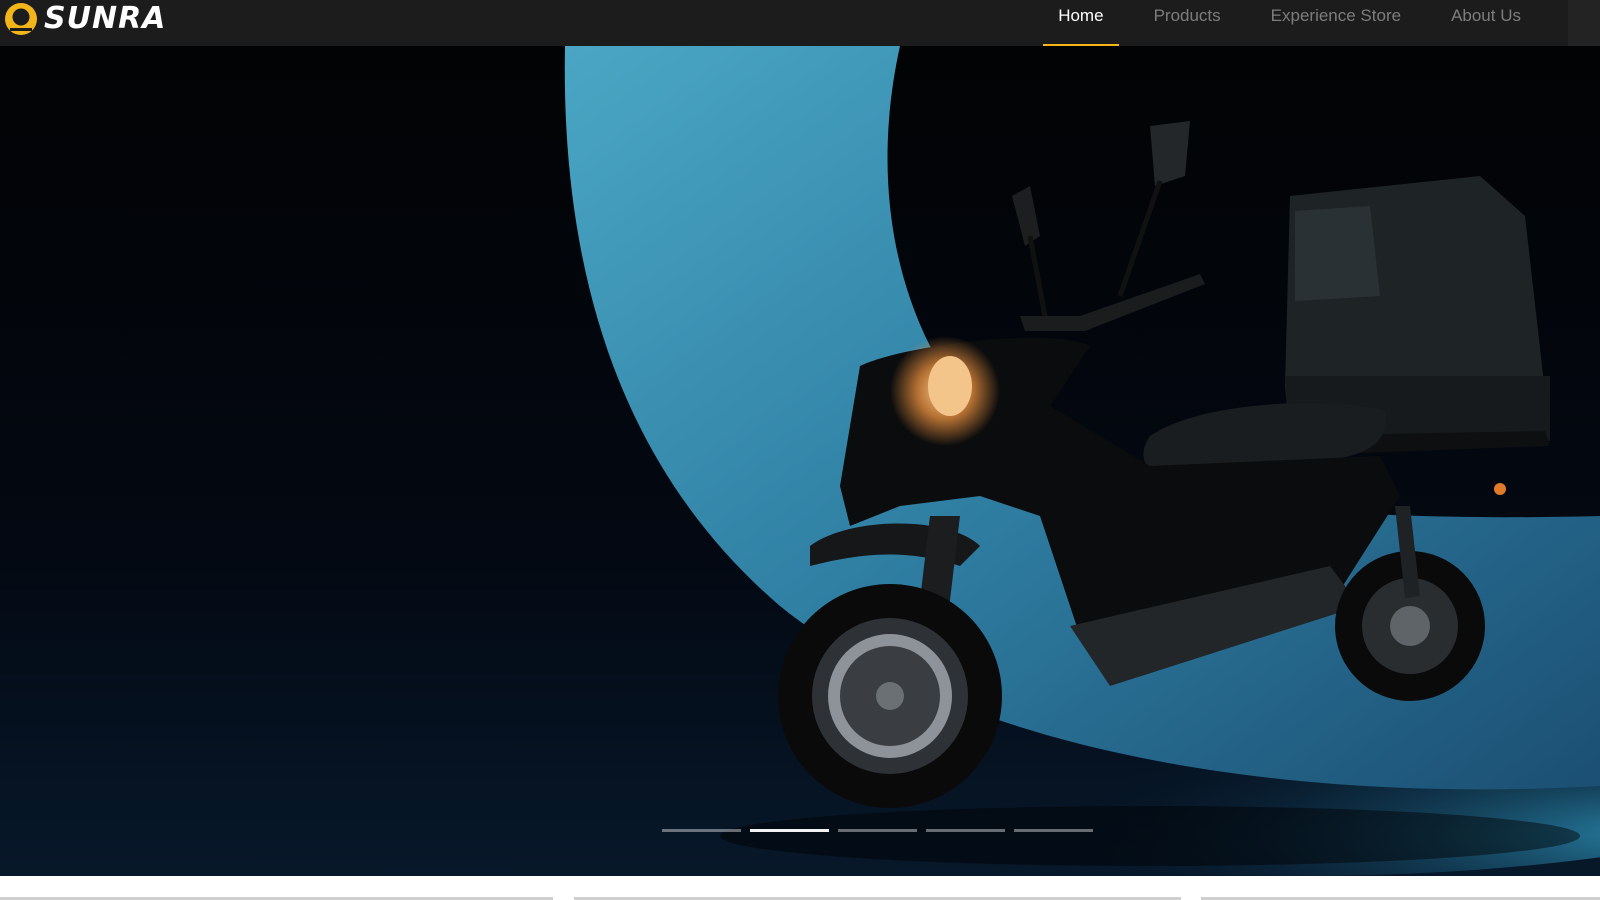 This screenshot has height=900, width=1600. I want to click on next-section, so click(800, 888).